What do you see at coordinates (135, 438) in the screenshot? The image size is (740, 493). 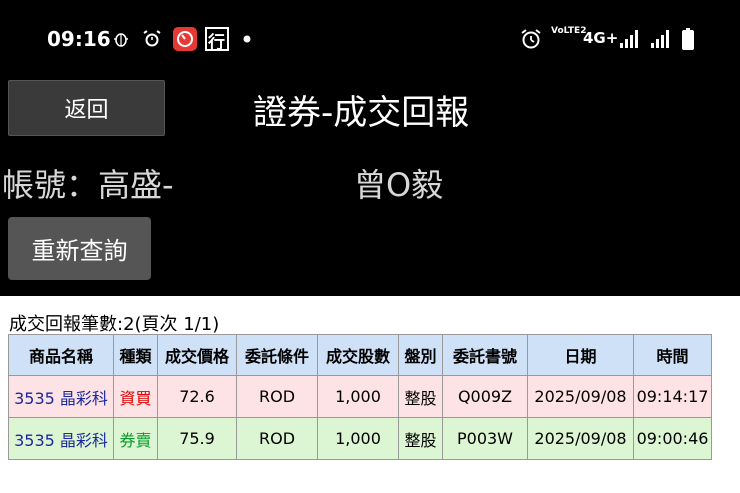 I see `type-cell: 券賣` at bounding box center [135, 438].